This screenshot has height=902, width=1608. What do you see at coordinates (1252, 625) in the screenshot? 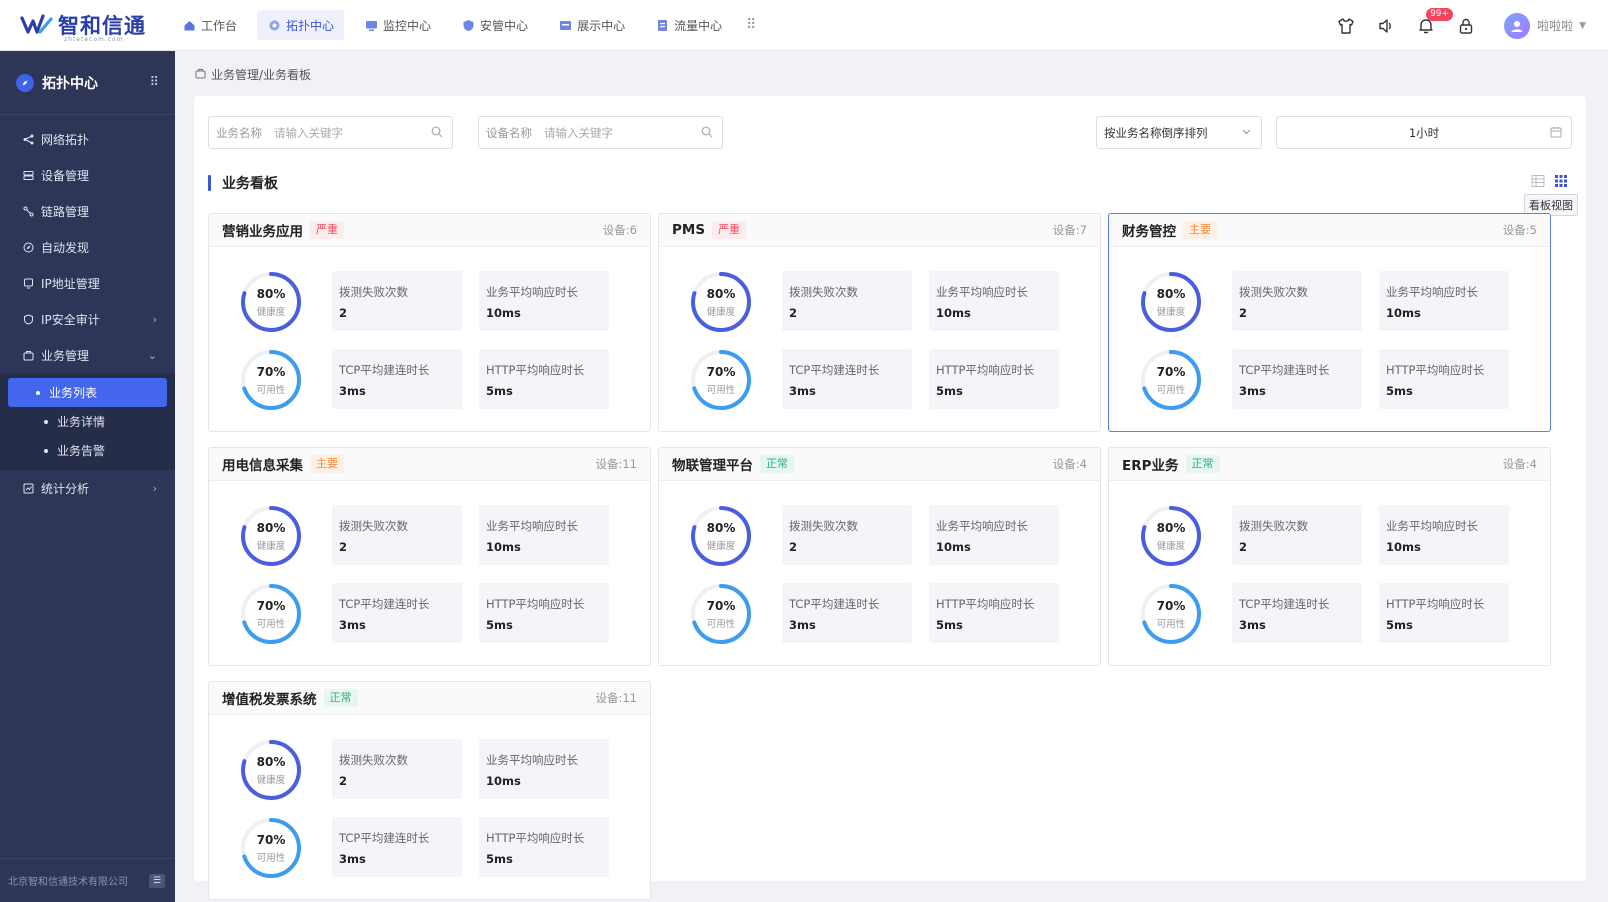
I see `metric-value: 3ms` at bounding box center [1252, 625].